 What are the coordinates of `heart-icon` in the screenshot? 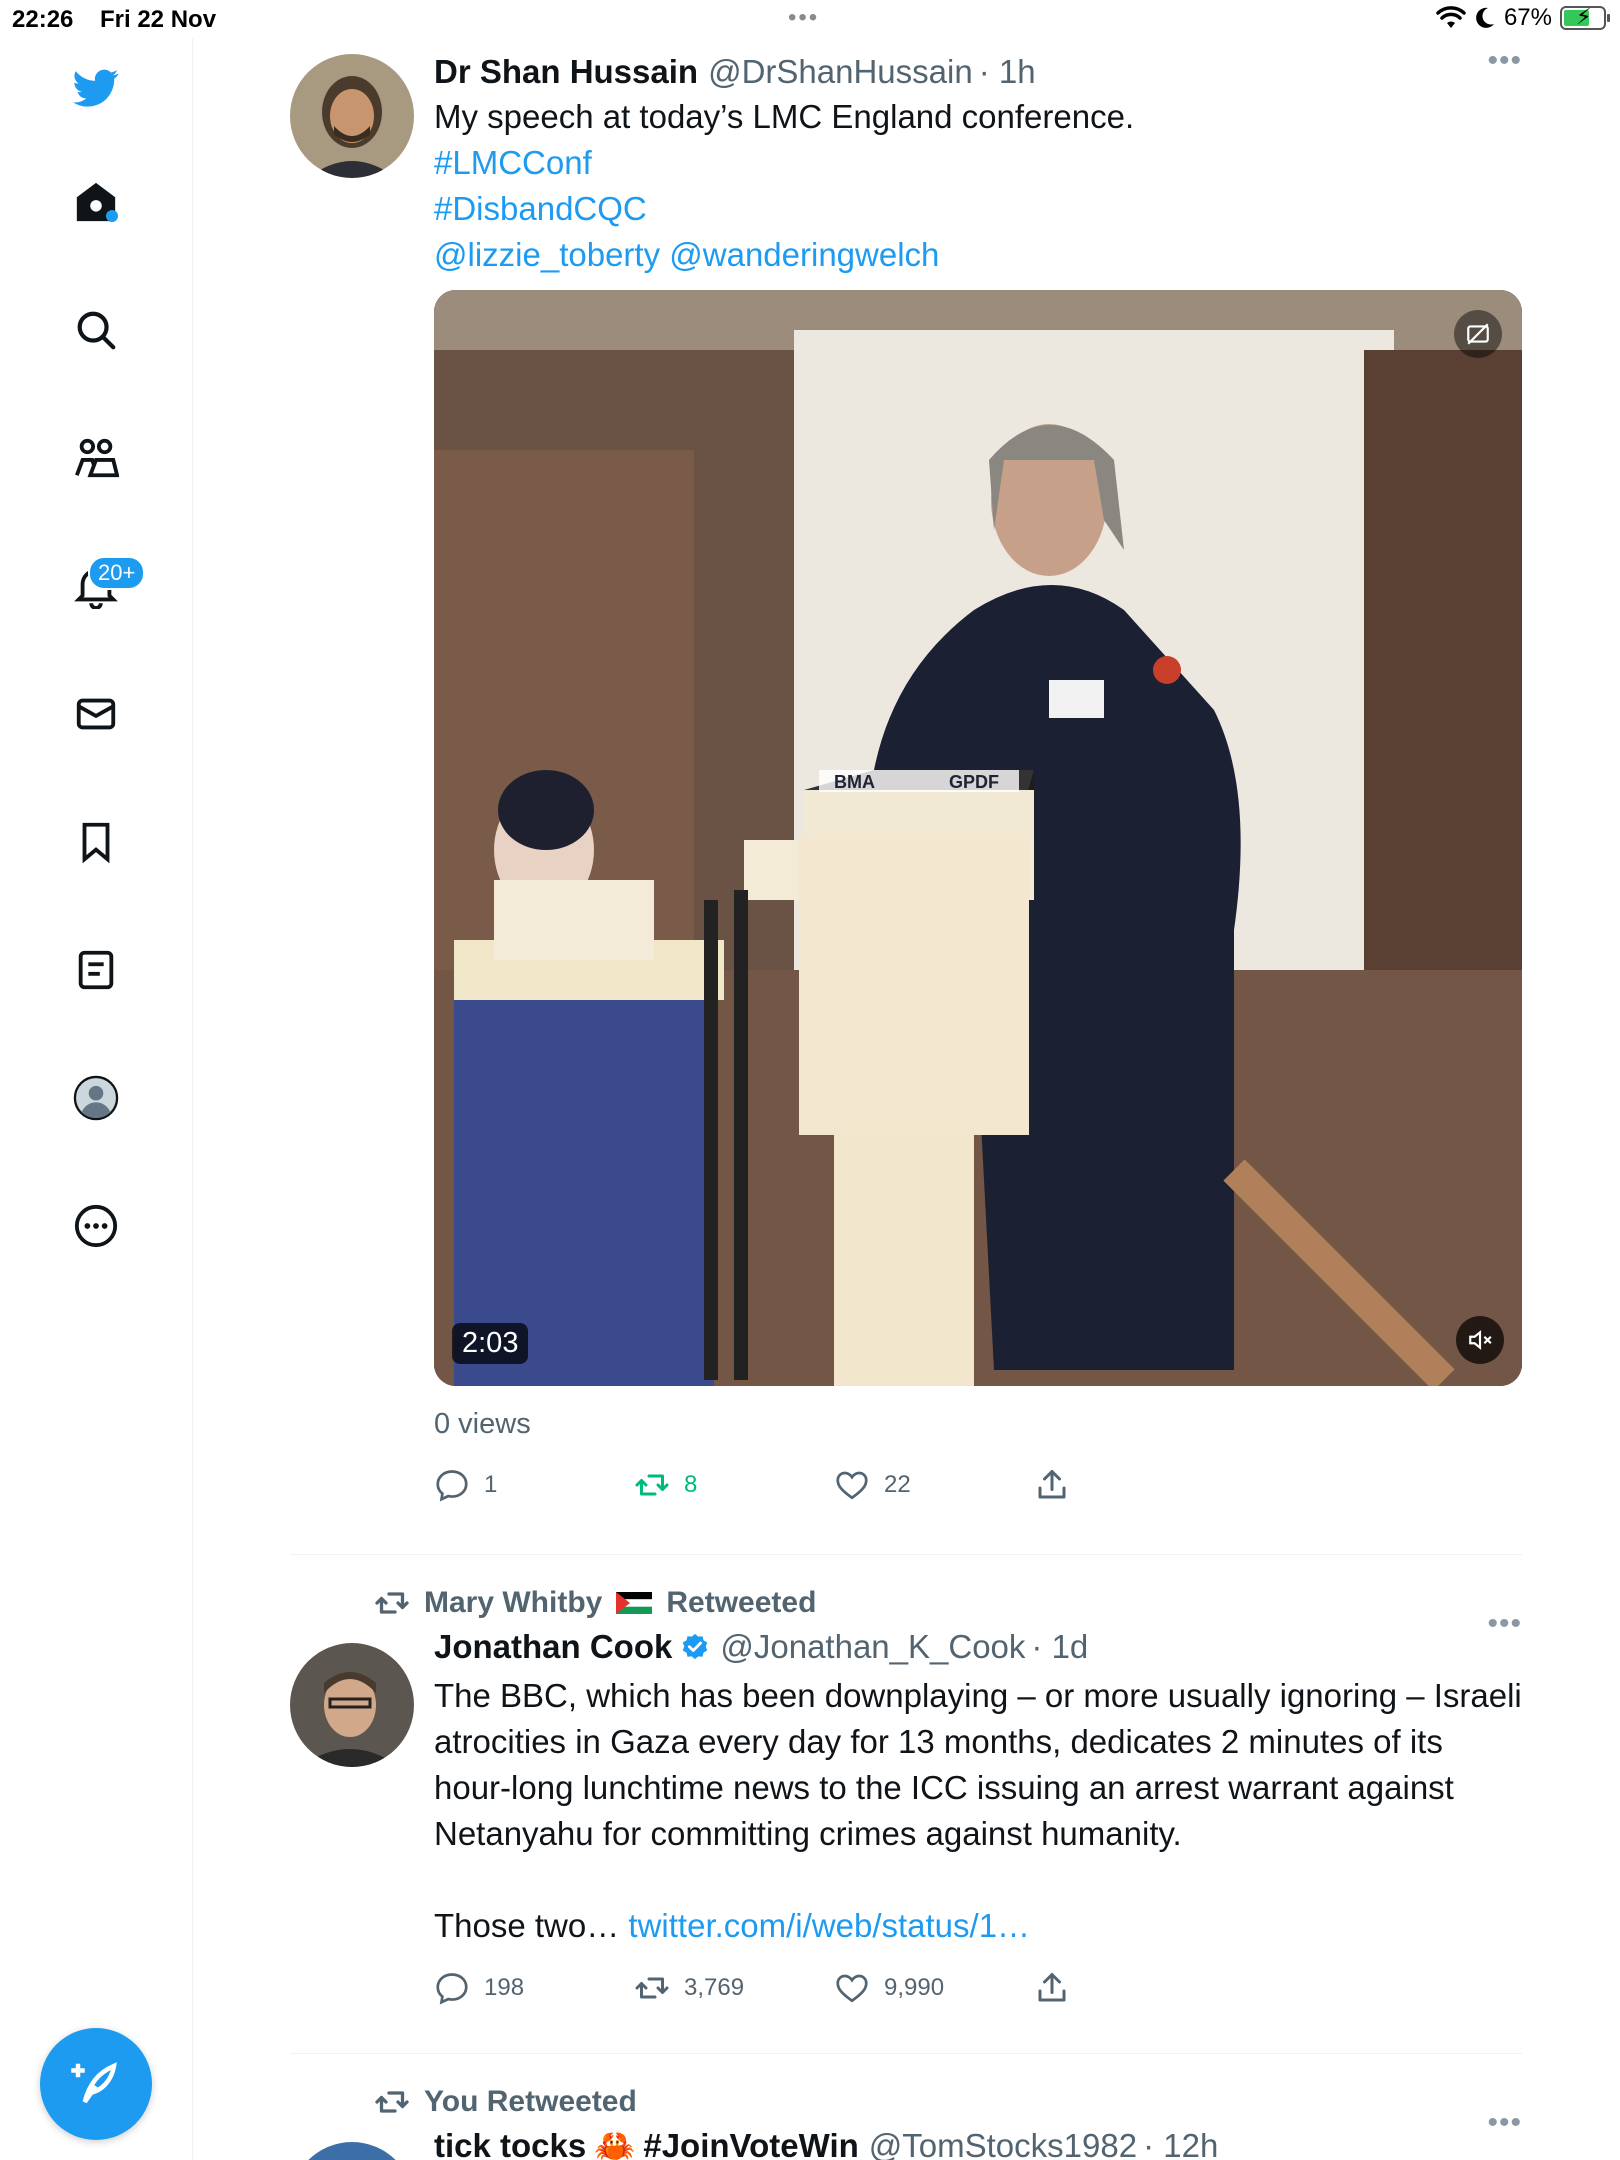 It's located at (852, 1988).